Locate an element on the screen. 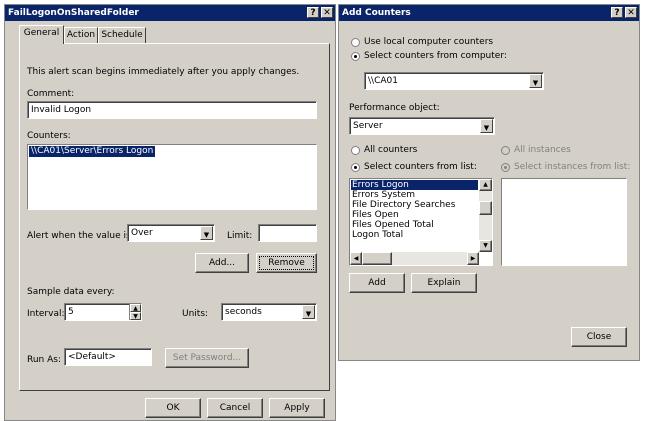  use-local-label: Use local computer counters is located at coordinates (428, 42).